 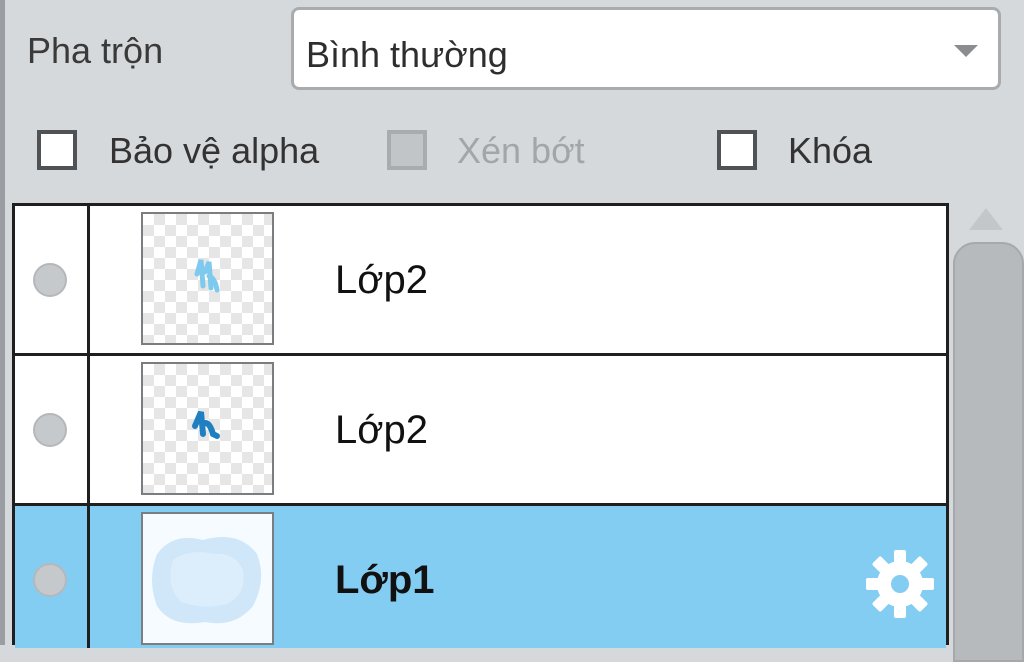 I want to click on protect-alpha-checkbox, so click(x=57, y=150).